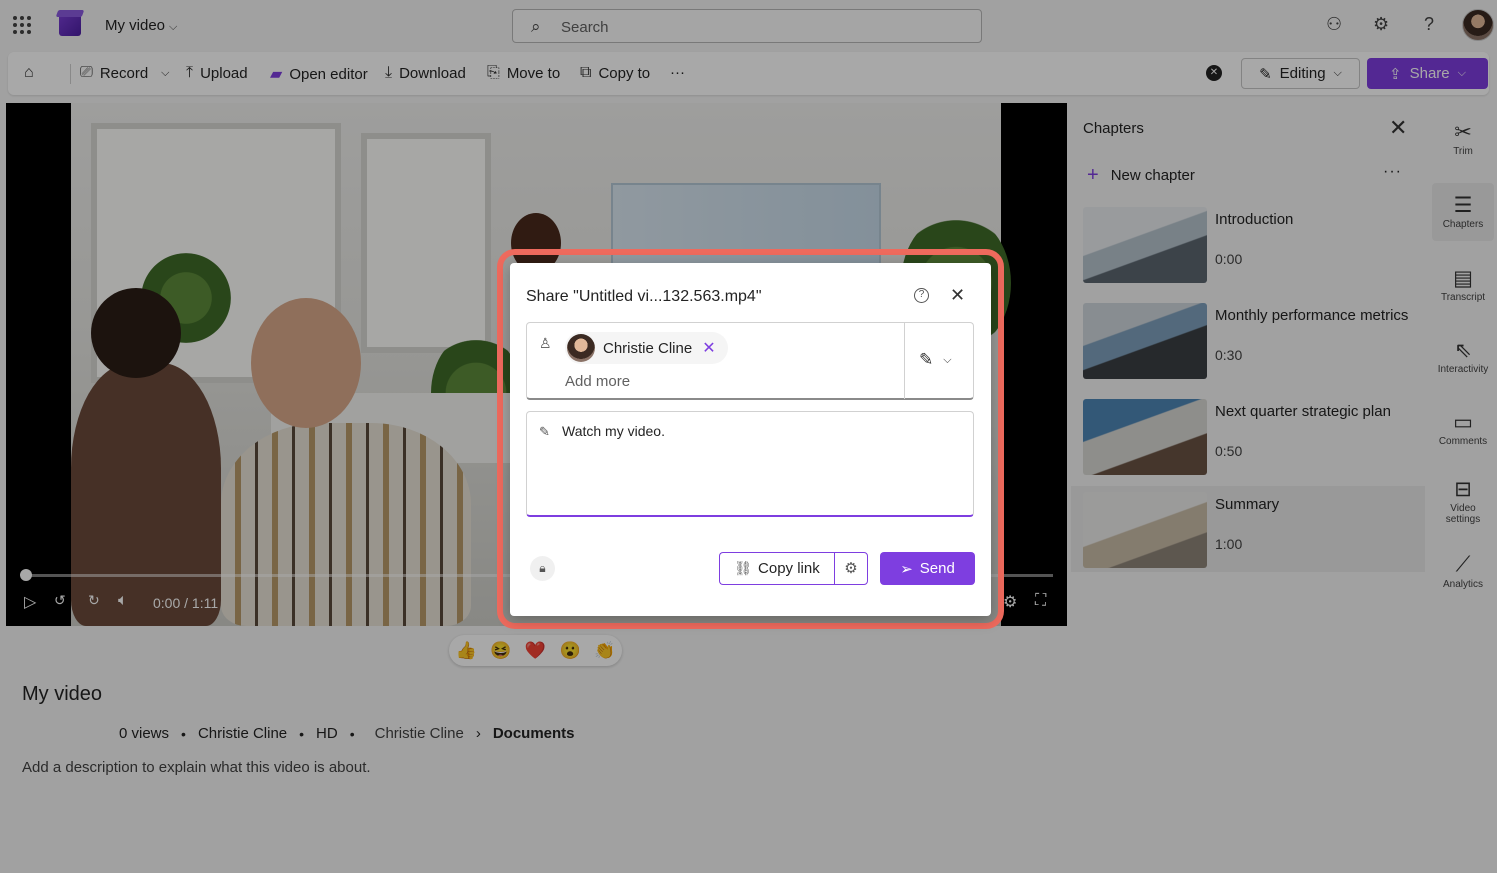  What do you see at coordinates (947, 359) in the screenshot?
I see `chevron-down-icon: ⌵` at bounding box center [947, 359].